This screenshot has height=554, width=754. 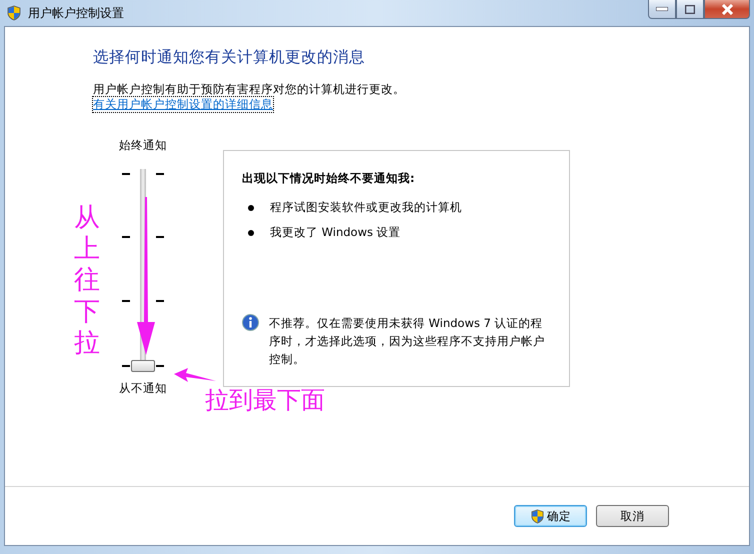 I want to click on maximize-icon, so click(x=690, y=9).